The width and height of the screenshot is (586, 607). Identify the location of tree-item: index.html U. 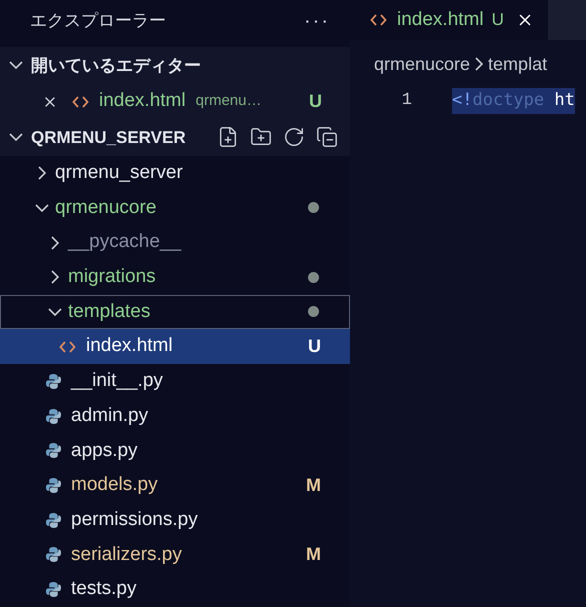
(175, 346).